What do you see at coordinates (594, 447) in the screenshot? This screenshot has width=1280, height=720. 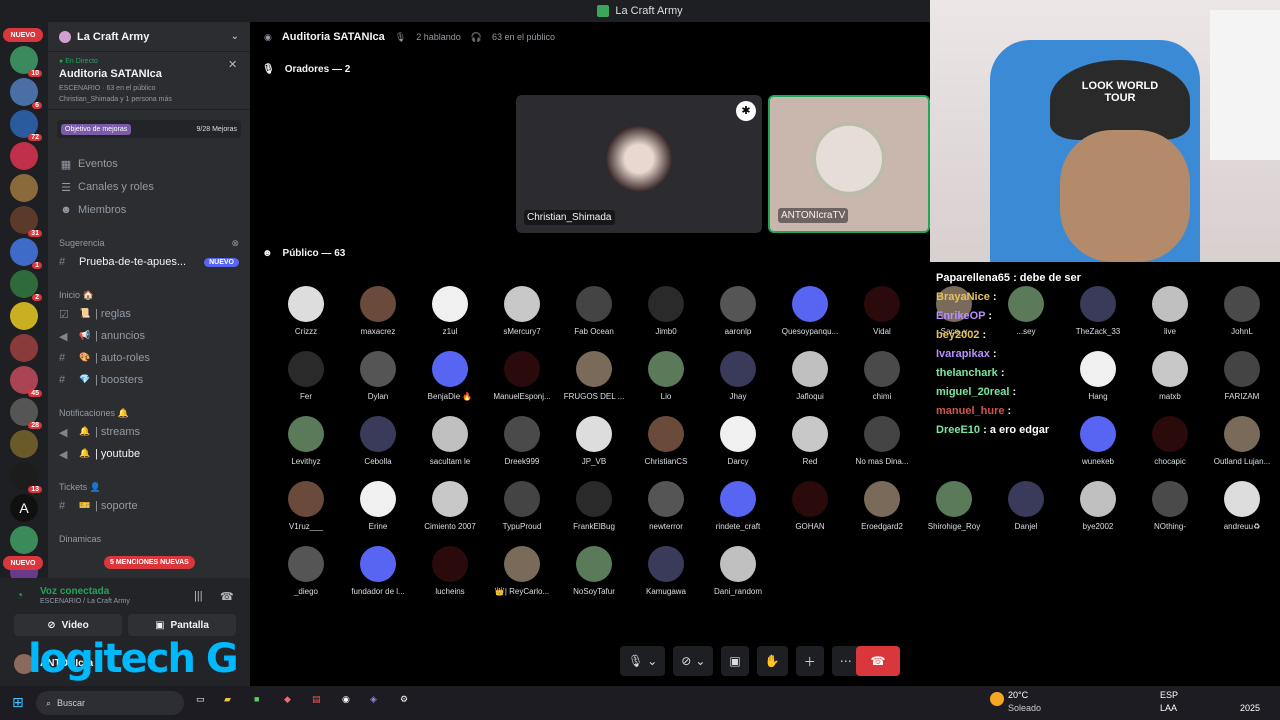 I see `audience-member: JP_VB` at bounding box center [594, 447].